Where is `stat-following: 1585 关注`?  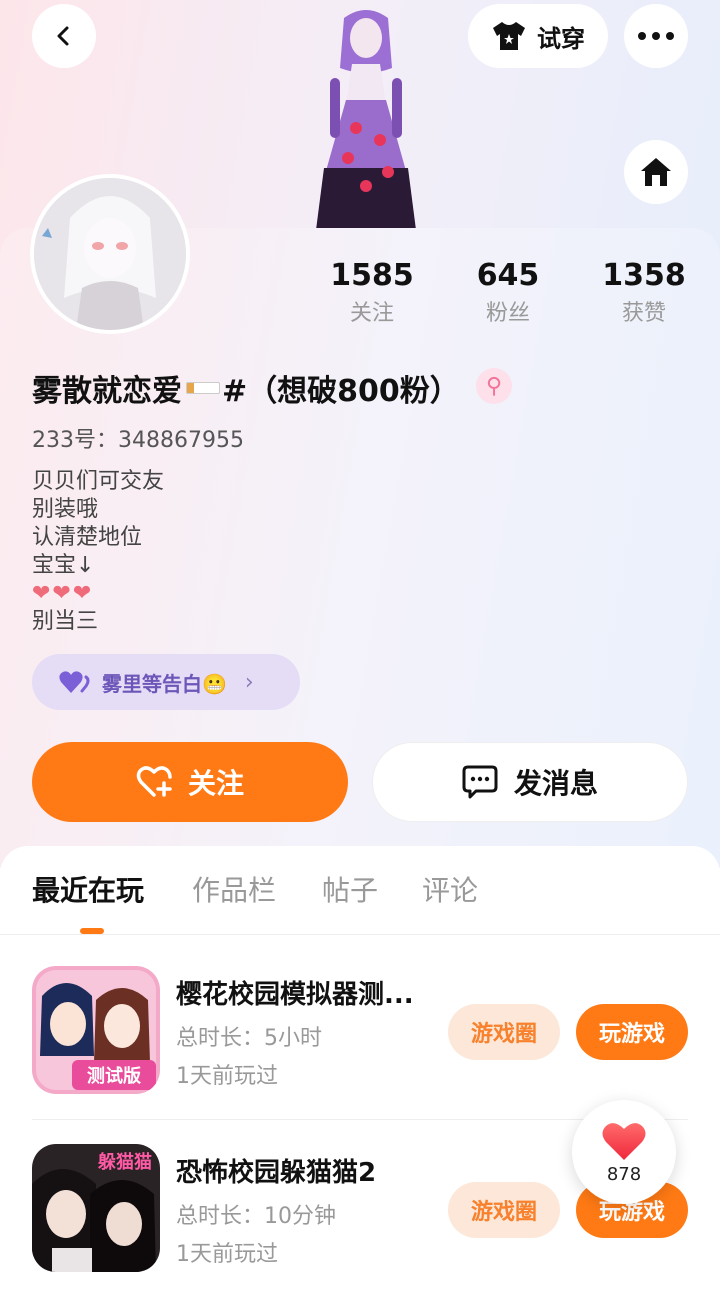
stat-following: 1585 关注 is located at coordinates (372, 294).